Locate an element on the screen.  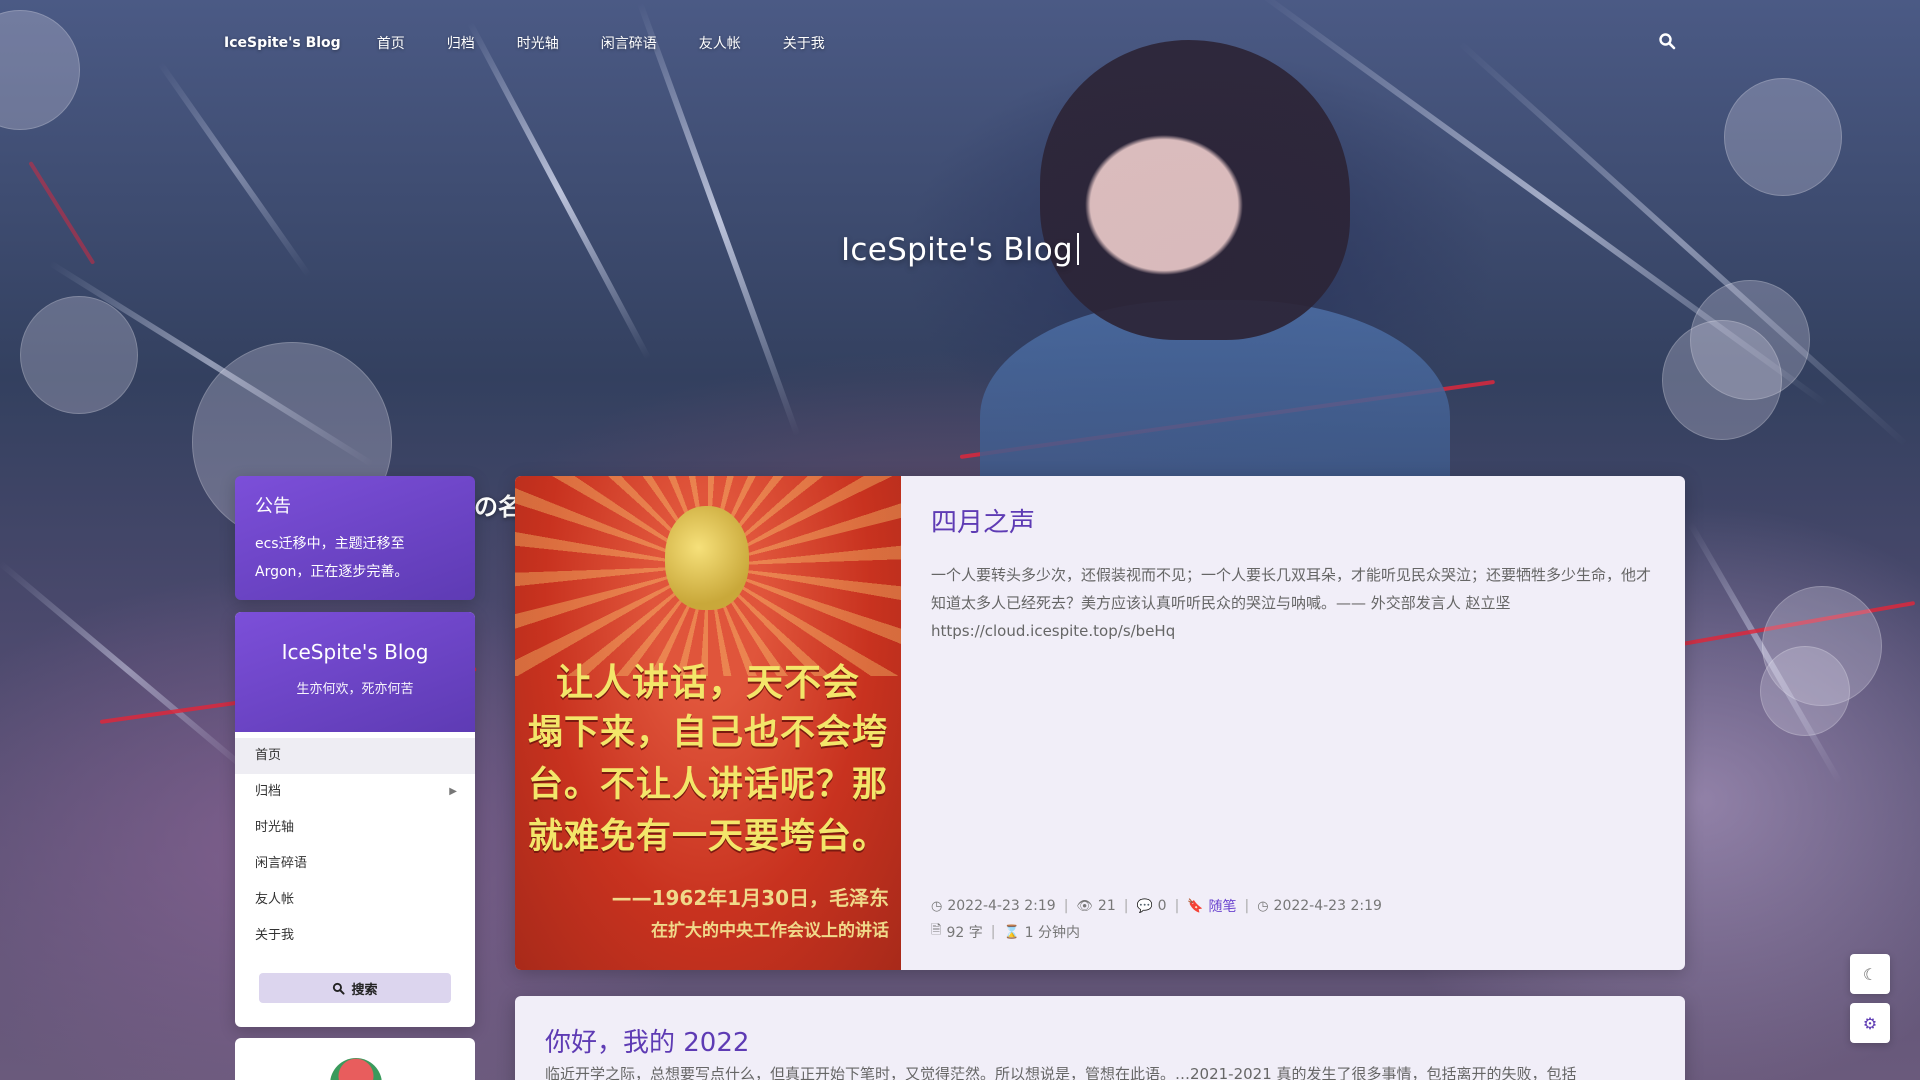
sidebar-menu: 首页 归档 ▶ 时光轴 闲言碎语 友人帐 关于我 is located at coordinates (355, 843).